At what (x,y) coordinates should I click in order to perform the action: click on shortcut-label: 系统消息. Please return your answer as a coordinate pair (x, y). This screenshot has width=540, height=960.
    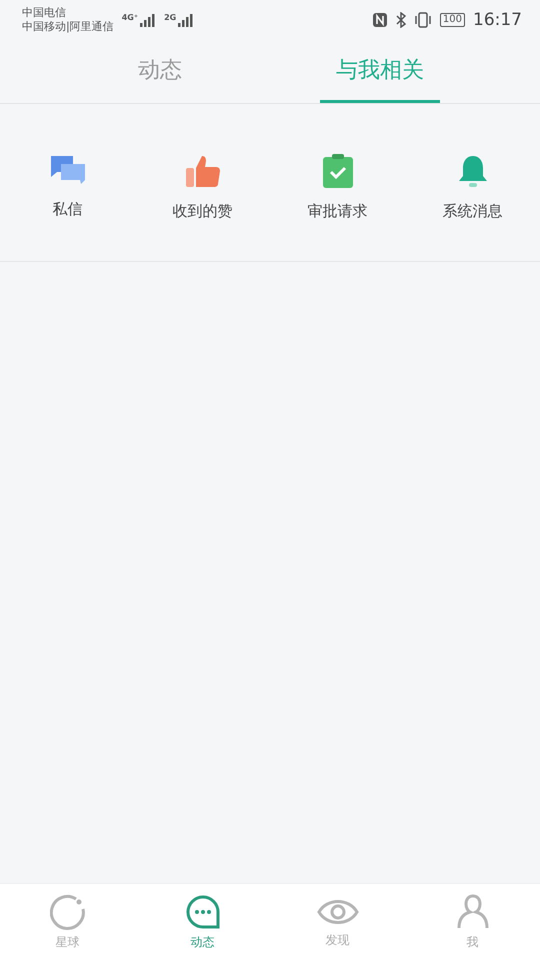
    Looking at the image, I should click on (472, 211).